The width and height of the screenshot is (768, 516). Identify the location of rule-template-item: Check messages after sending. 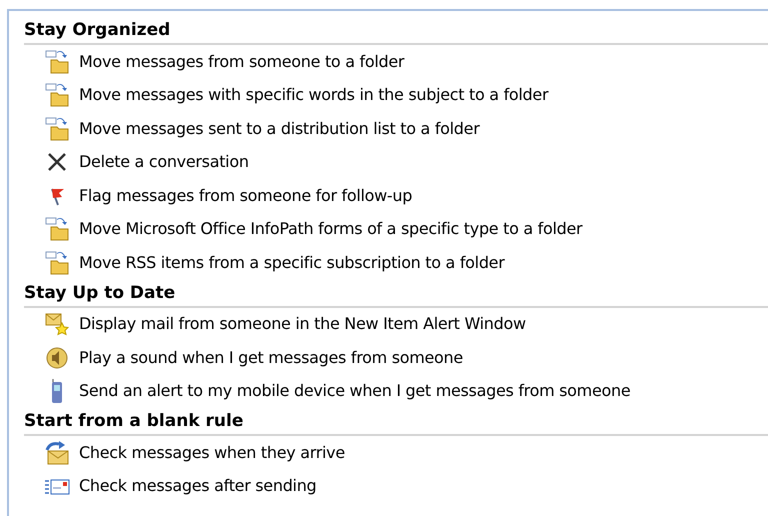
(197, 486).